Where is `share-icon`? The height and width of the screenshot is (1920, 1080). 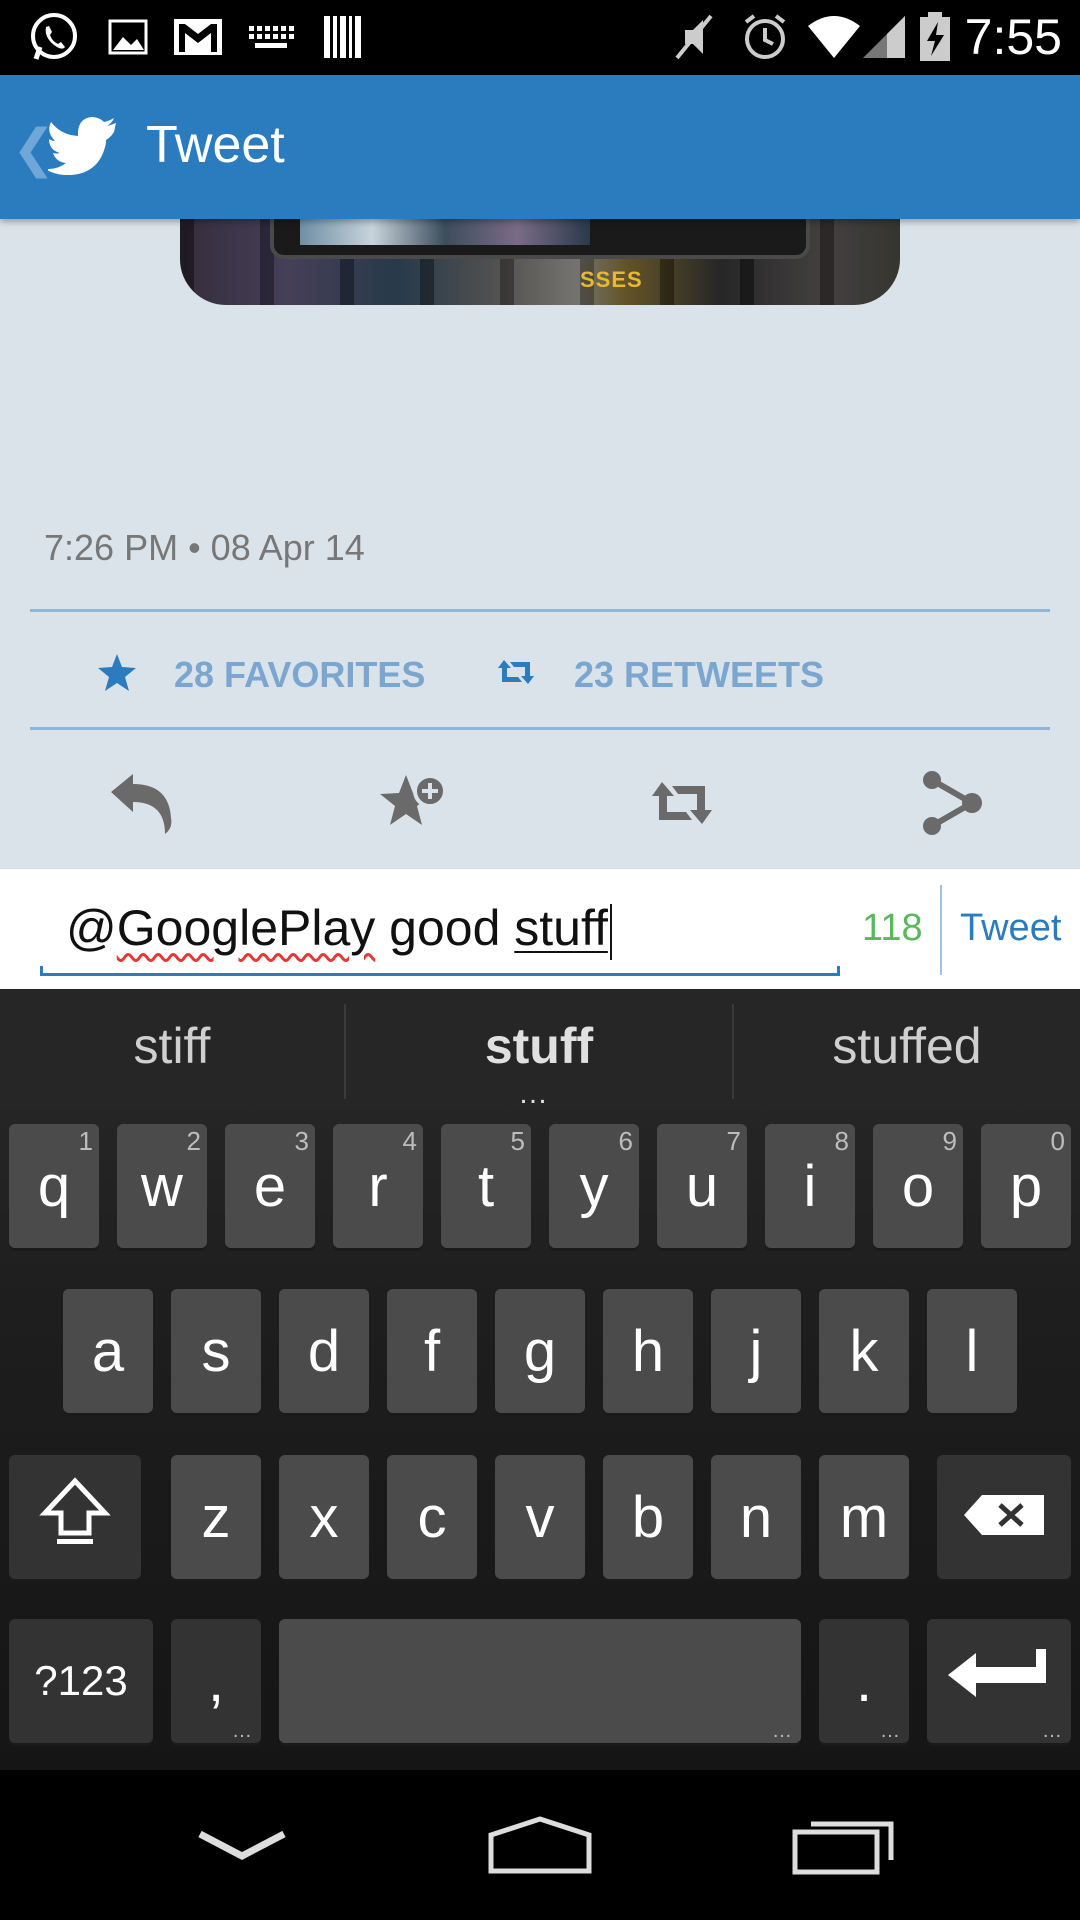 share-icon is located at coordinates (952, 803).